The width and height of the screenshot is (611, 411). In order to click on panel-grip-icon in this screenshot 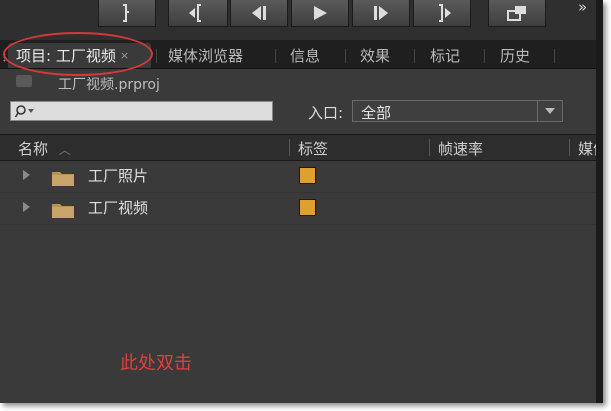, I will do `click(4, 56)`.